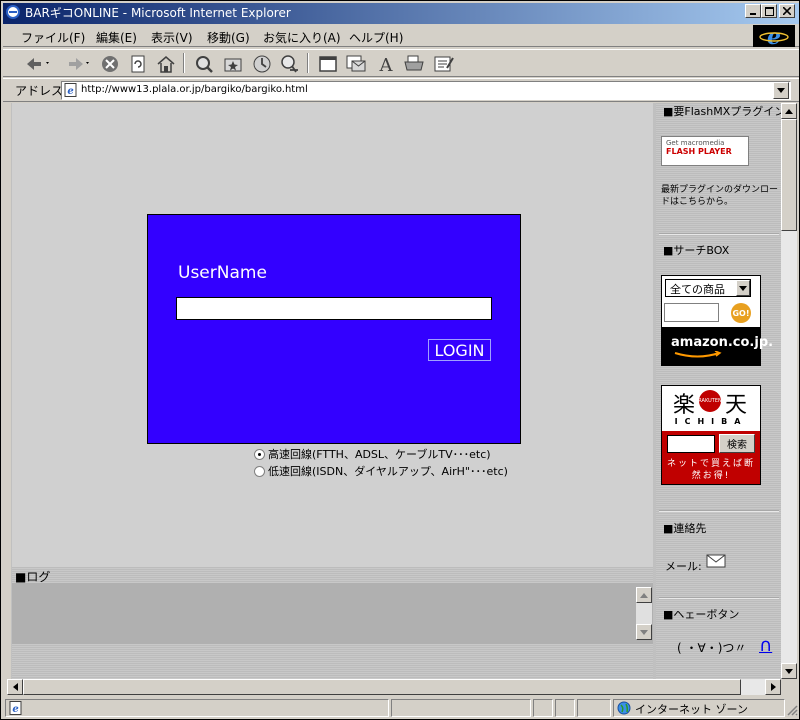 This screenshot has width=800, height=720. Describe the element at coordinates (228, 37) in the screenshot. I see `menu-go: 移動(G)` at that location.